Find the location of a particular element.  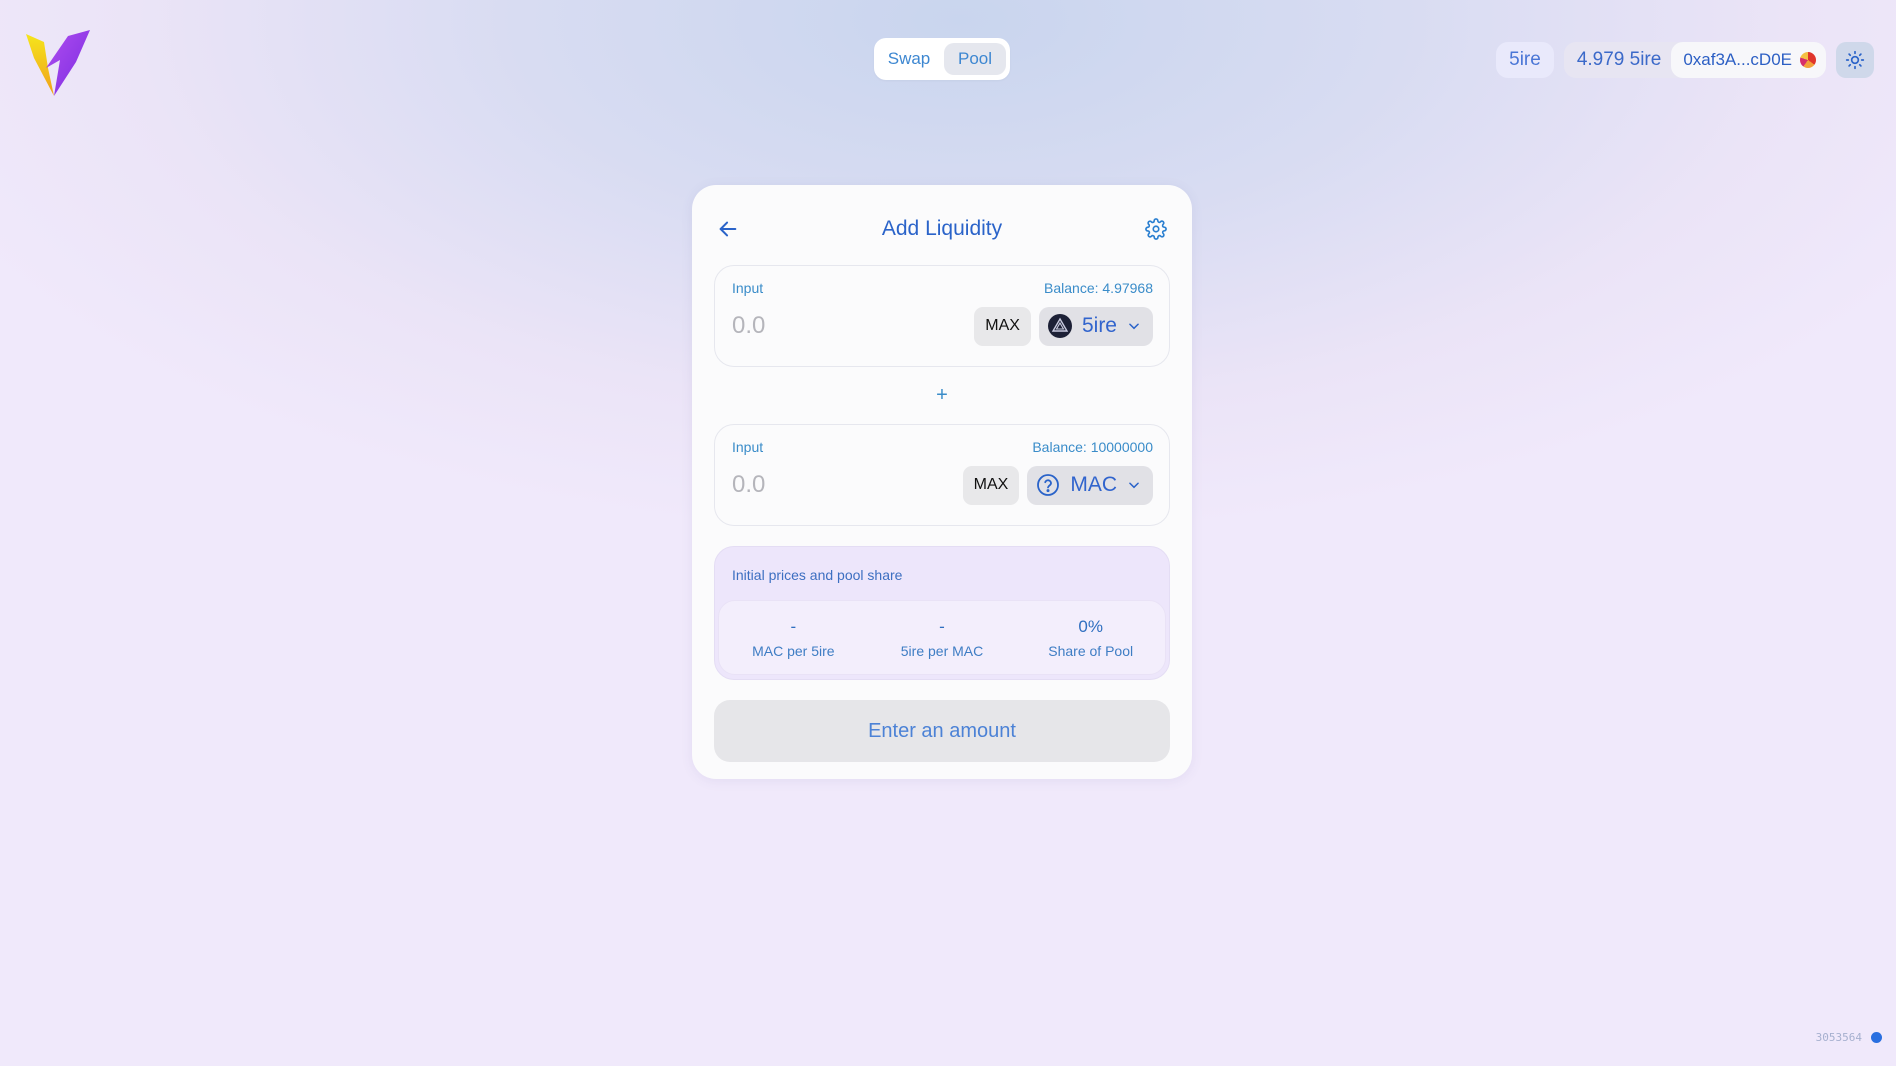

arrow-left-icon is located at coordinates (728, 229).